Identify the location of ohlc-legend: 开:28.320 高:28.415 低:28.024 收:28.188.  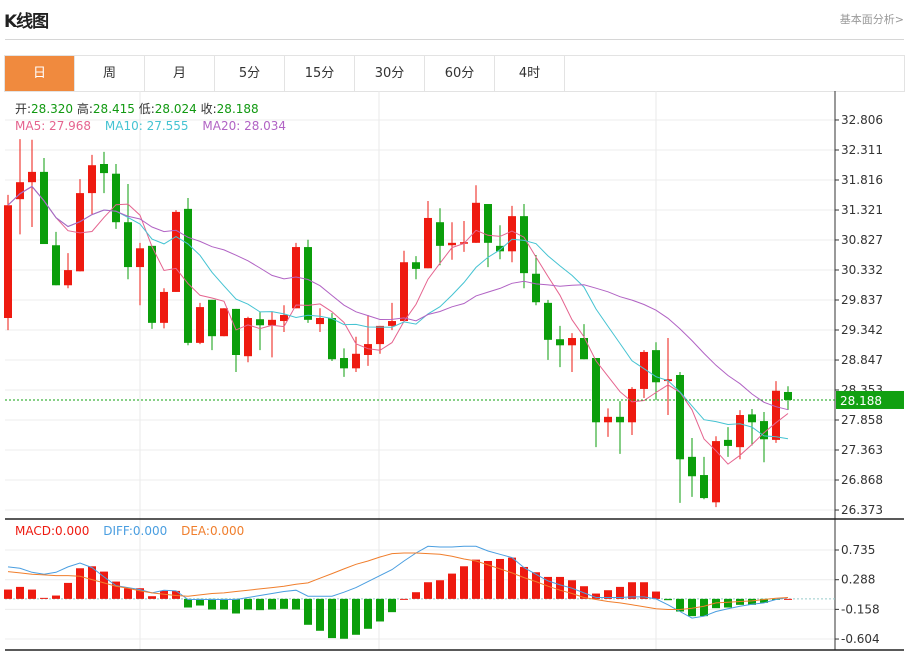
(137, 108).